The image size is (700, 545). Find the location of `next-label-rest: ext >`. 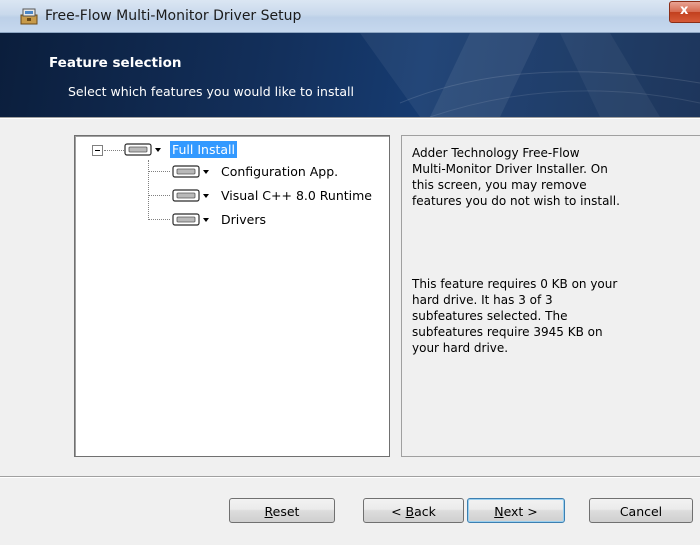

next-label-rest: ext > is located at coordinates (520, 511).